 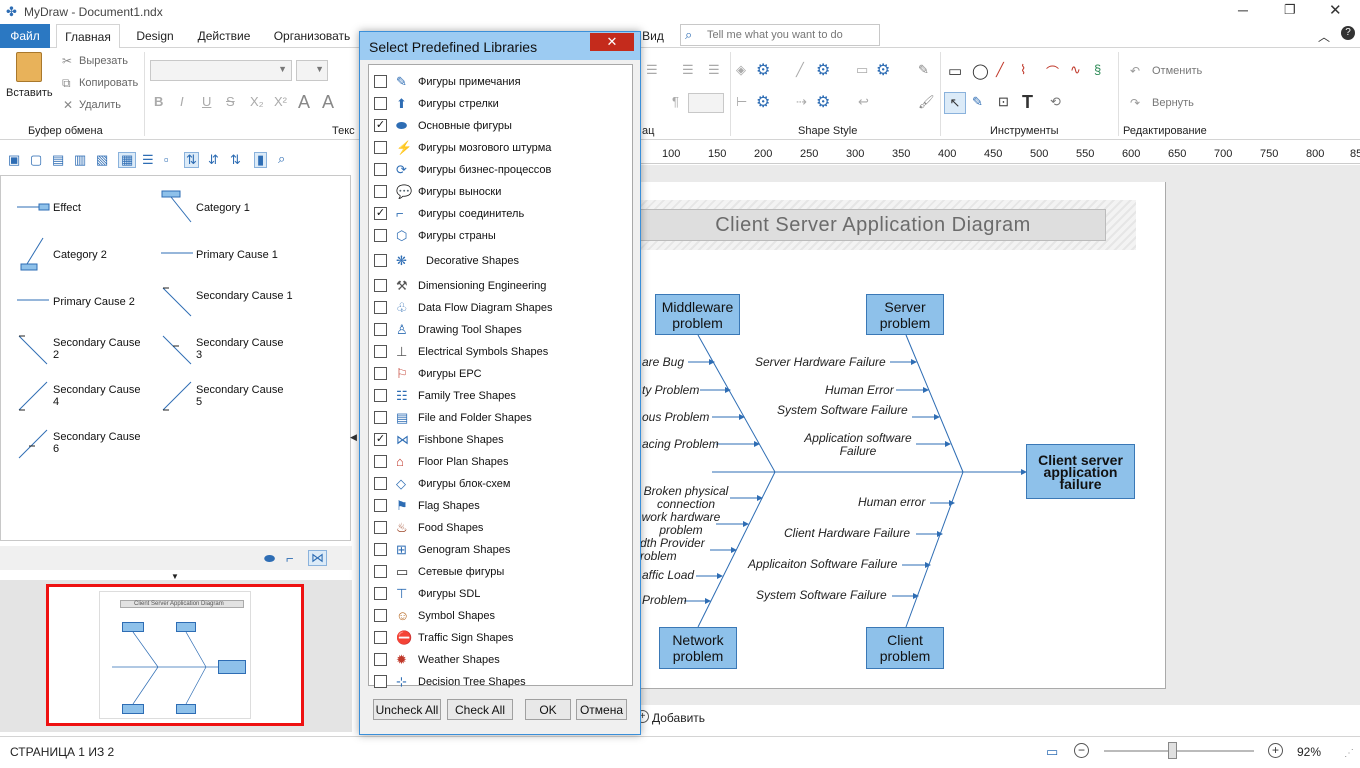 I want to click on library-checkbox: ✓, so click(x=380, y=125).